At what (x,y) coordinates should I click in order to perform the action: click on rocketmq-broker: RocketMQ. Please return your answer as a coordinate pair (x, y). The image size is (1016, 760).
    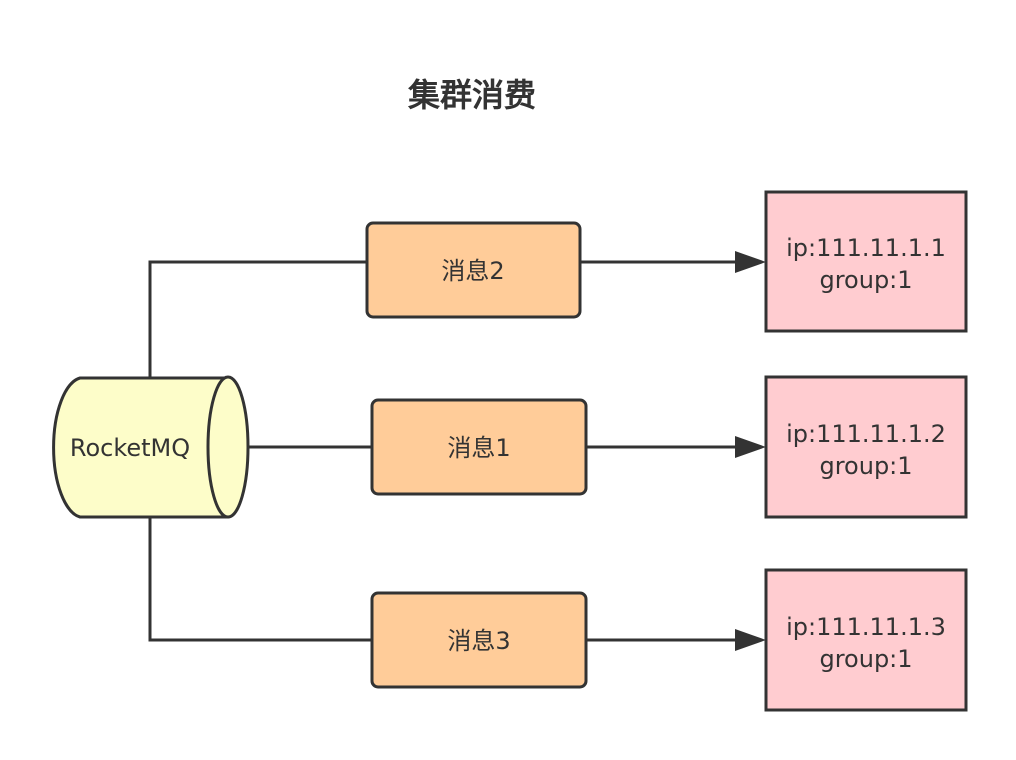
    Looking at the image, I should click on (151, 447).